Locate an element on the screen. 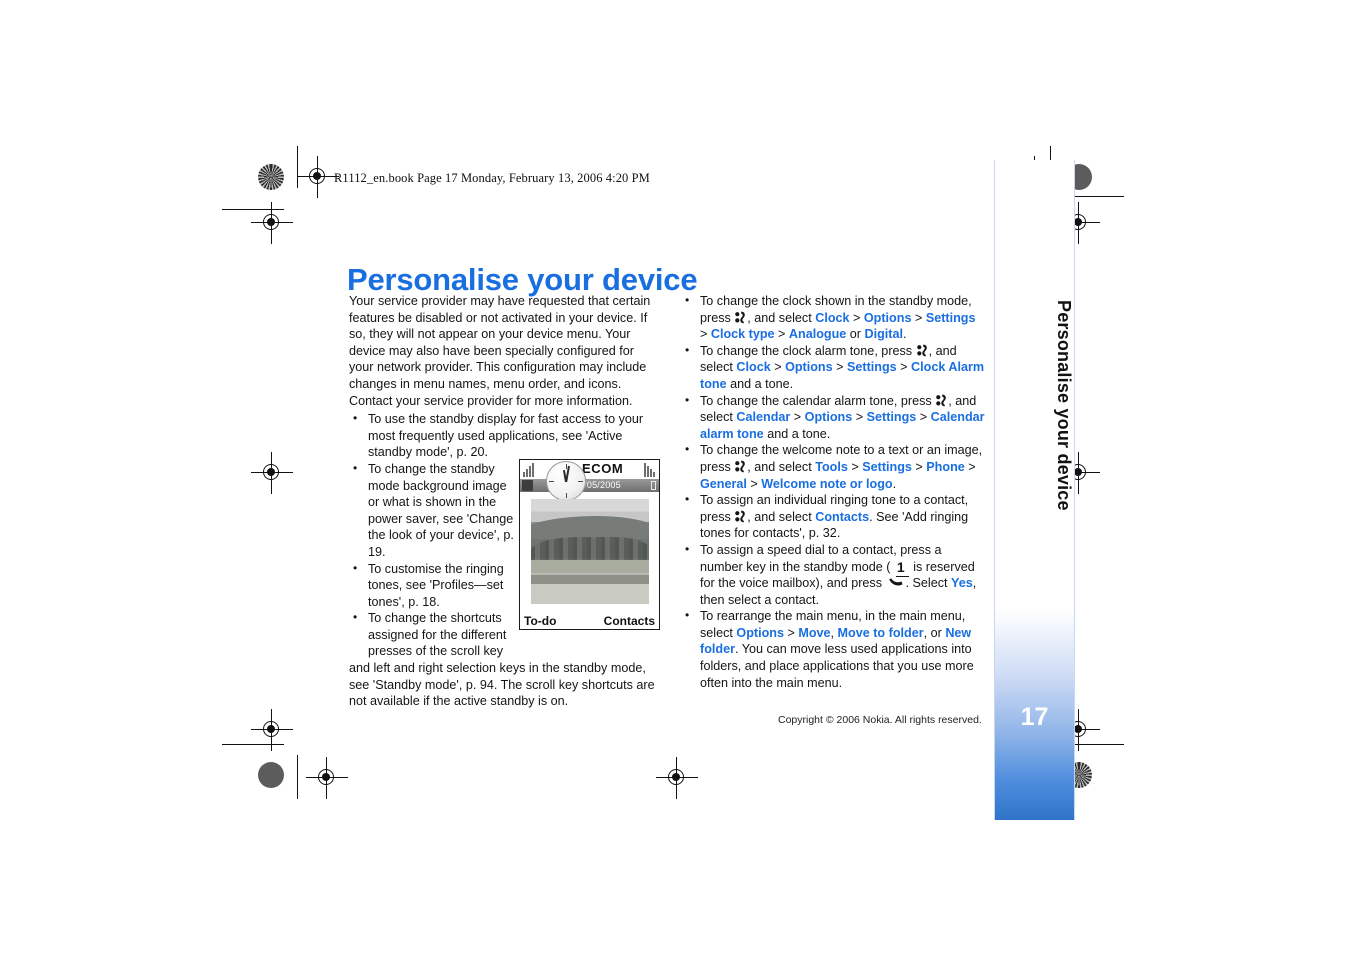 The width and height of the screenshot is (1351, 954). menu-path-link: Phone is located at coordinates (945, 466).